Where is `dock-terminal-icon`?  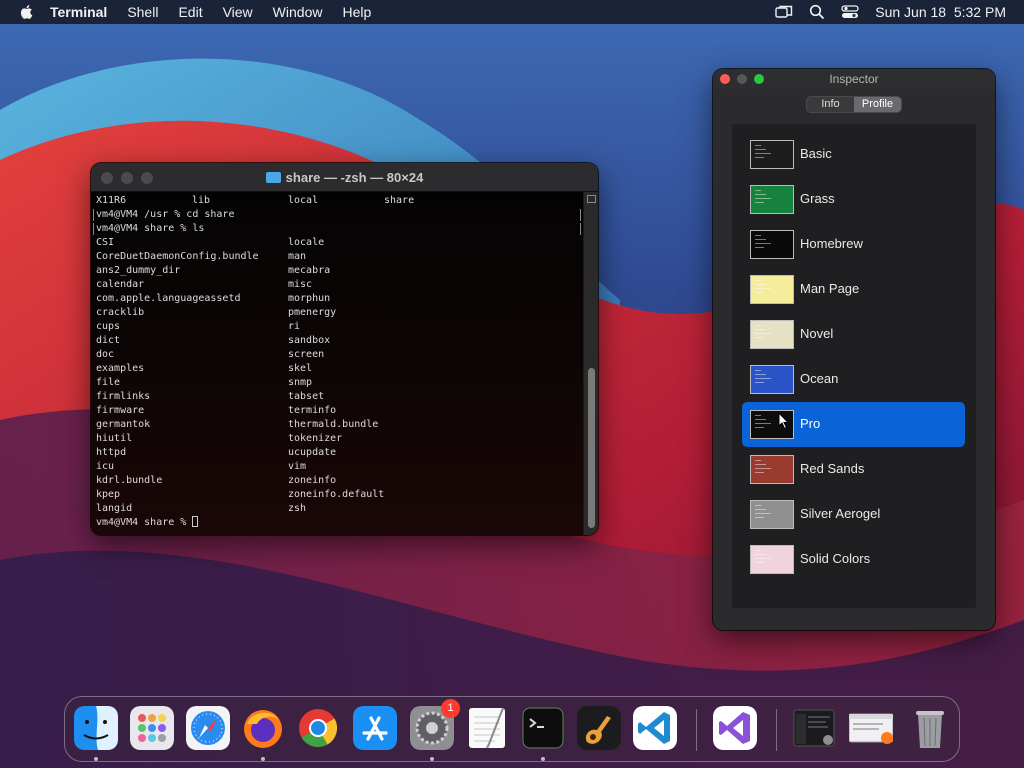
dock-terminal-icon is located at coordinates (543, 728).